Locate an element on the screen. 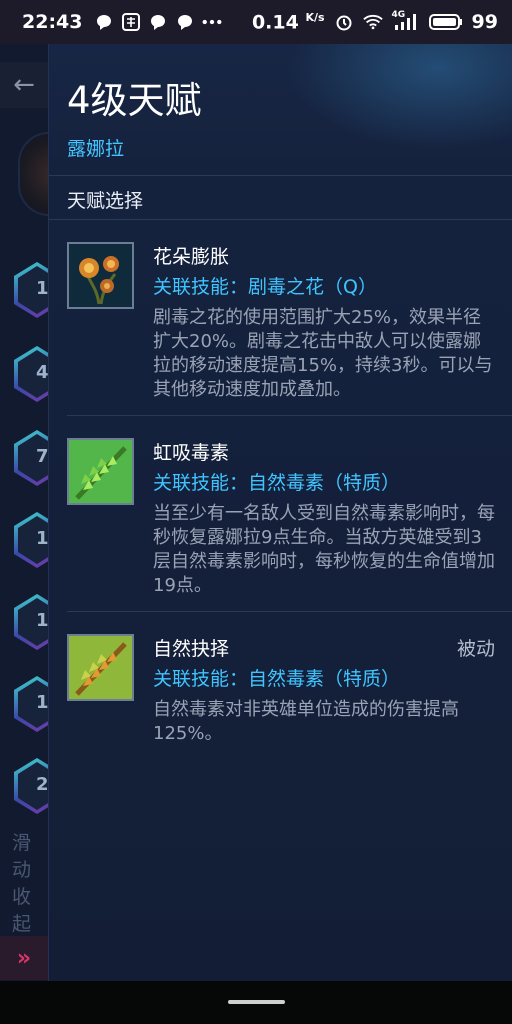 Image resolution: width=512 pixels, height=1024 pixels. payment-app-icon is located at coordinates (131, 22).